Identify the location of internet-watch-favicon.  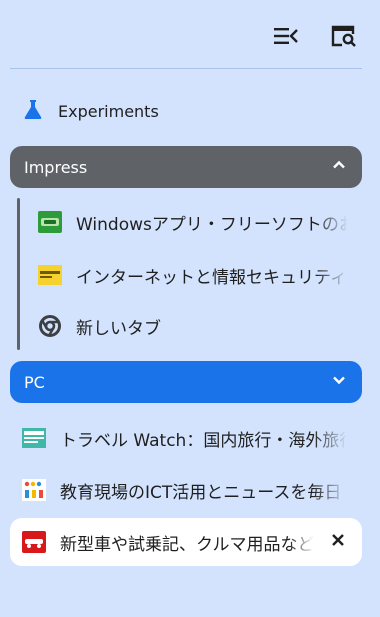
(50, 275).